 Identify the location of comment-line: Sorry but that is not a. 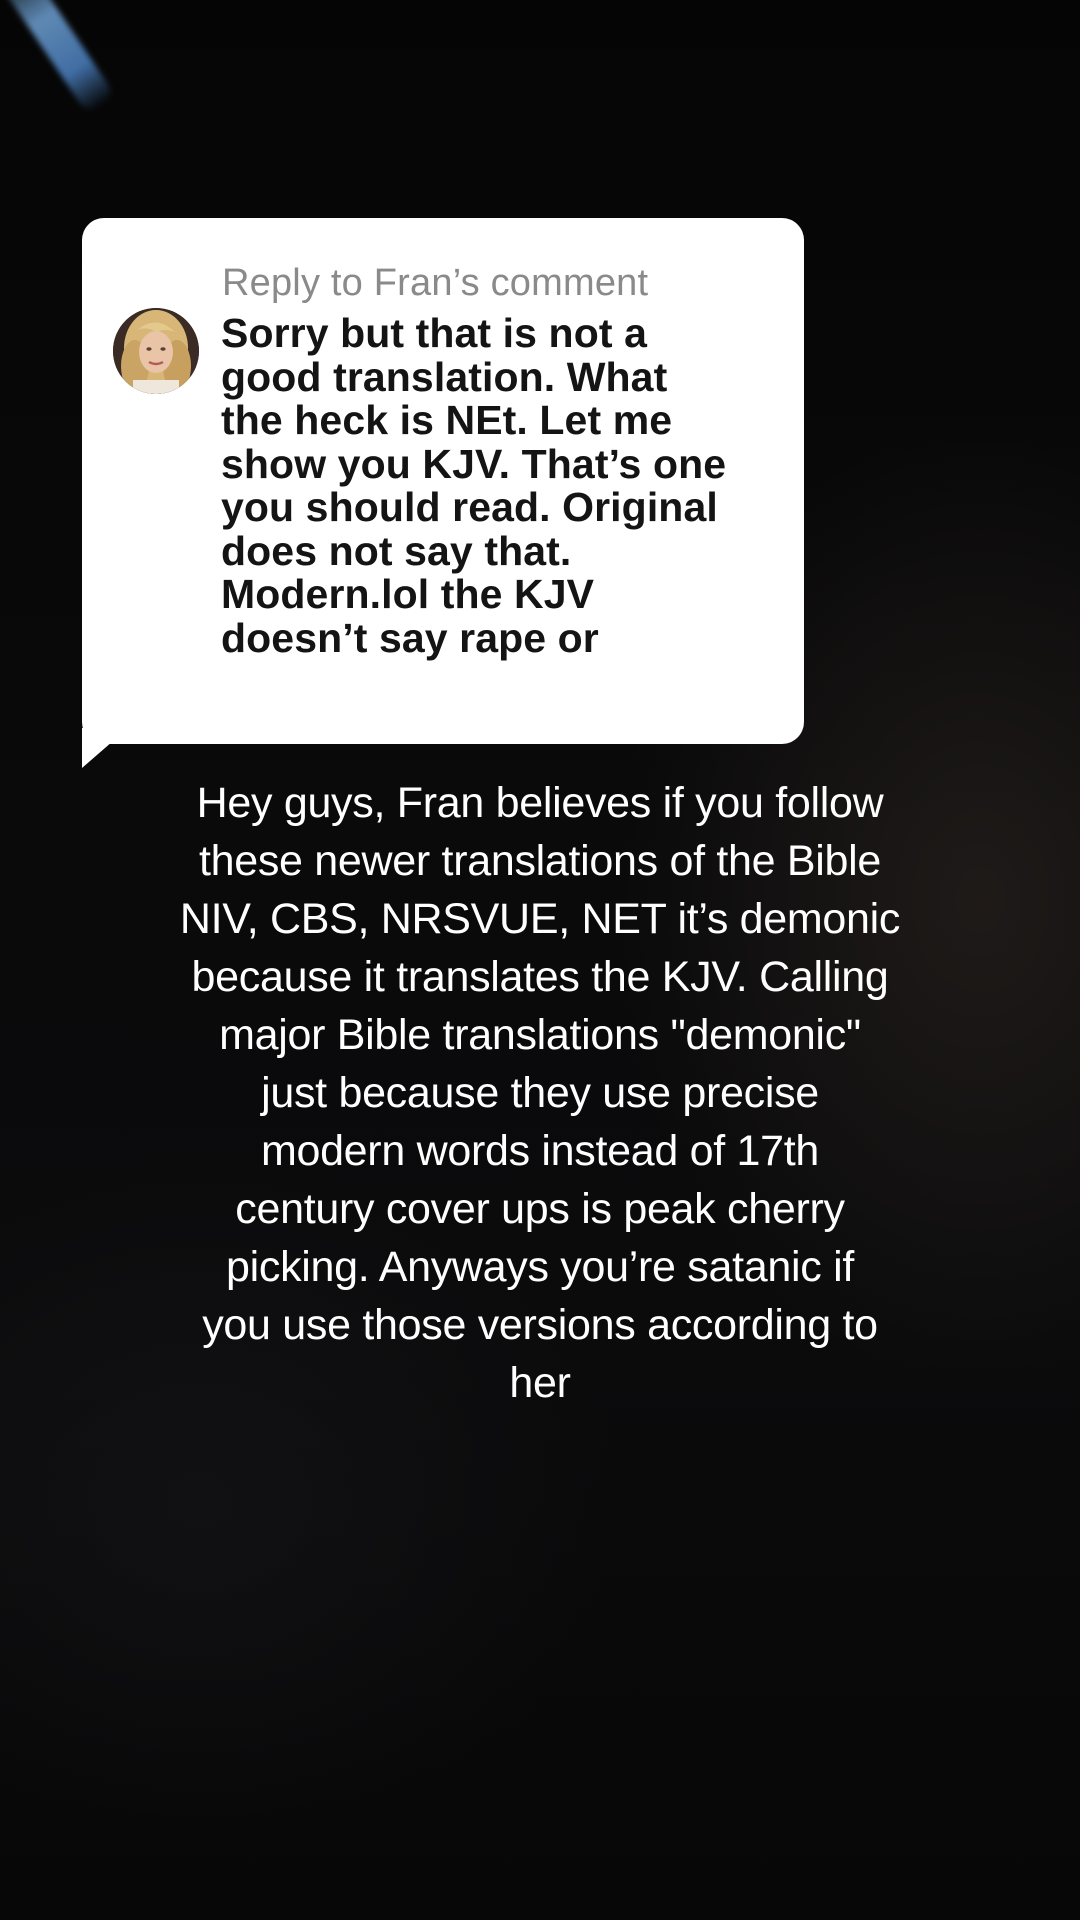
(434, 333).